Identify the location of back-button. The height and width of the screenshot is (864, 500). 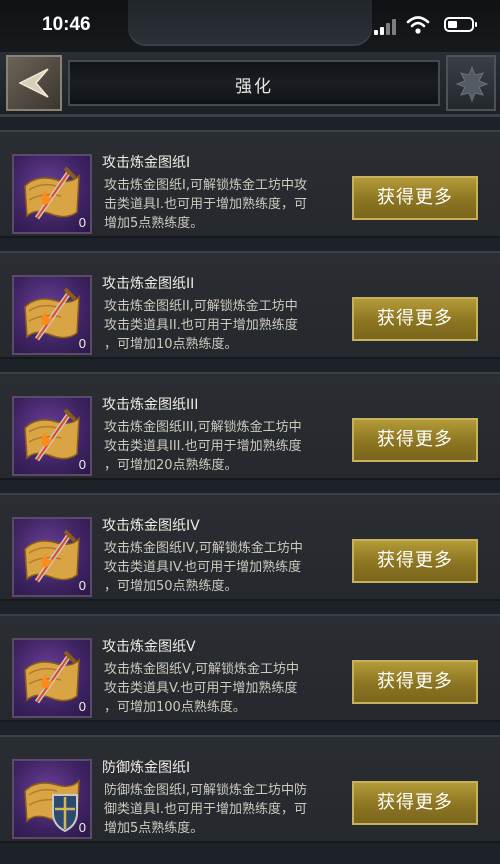
(34, 83).